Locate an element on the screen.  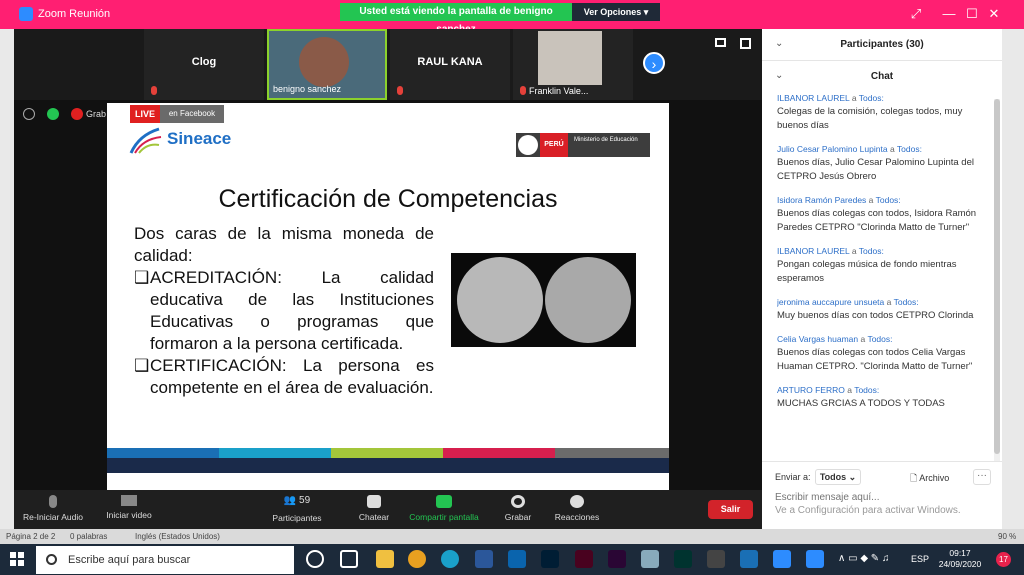
chat-sender: jeronima auccapure unsueta is located at coordinates (830, 302).